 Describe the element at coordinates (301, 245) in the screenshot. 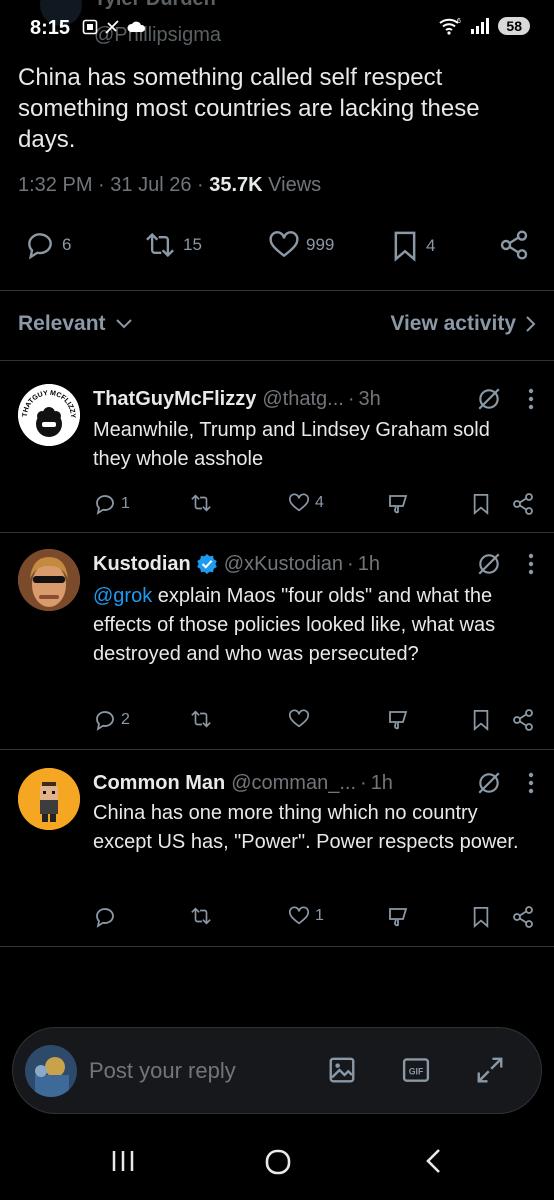

I see `like-button: 999` at that location.